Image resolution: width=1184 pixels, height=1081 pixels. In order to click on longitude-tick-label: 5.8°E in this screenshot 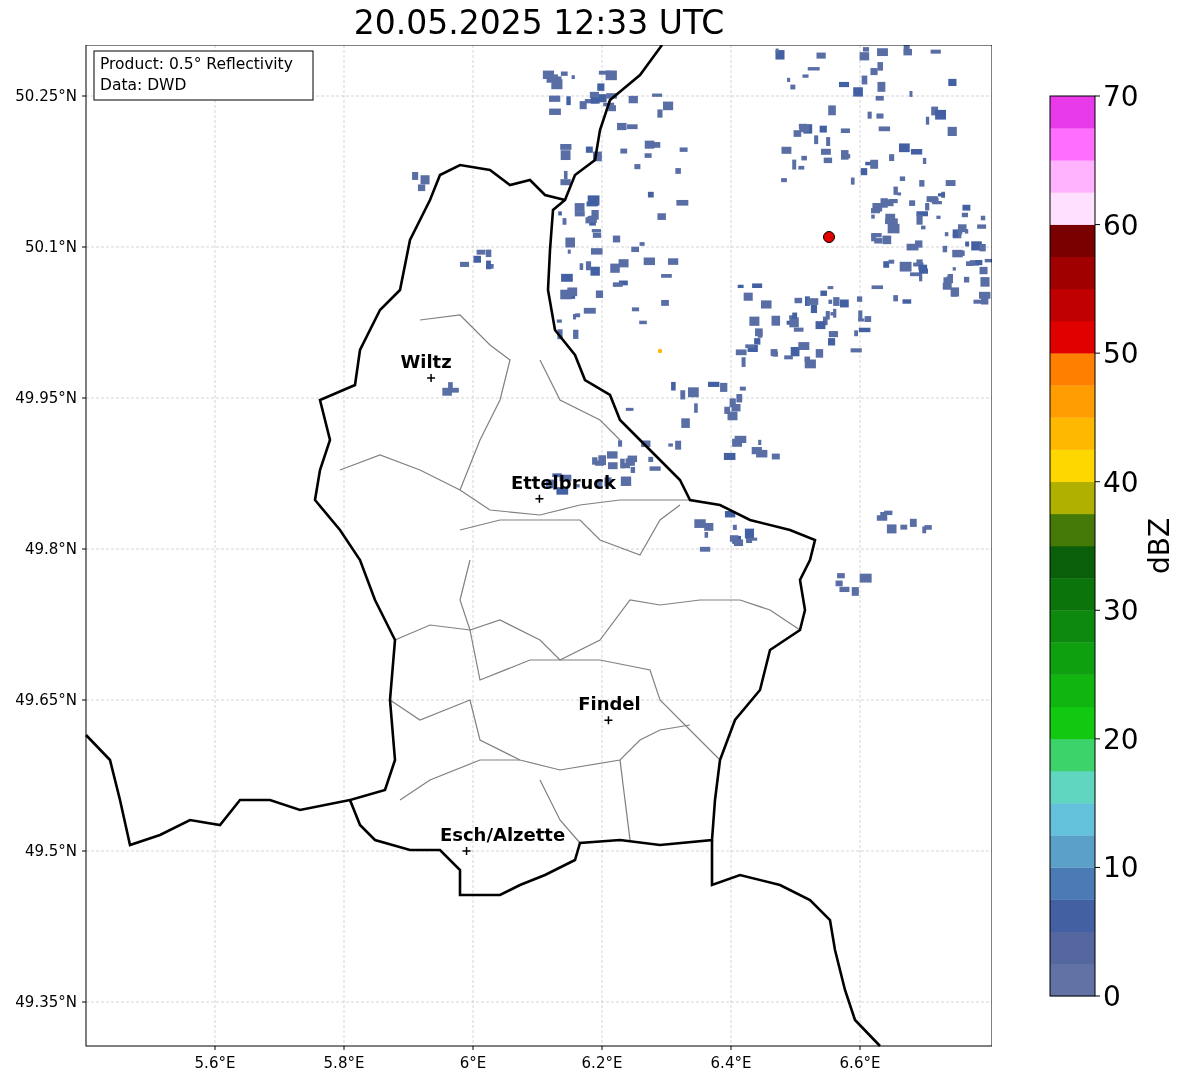, I will do `click(344, 1063)`.